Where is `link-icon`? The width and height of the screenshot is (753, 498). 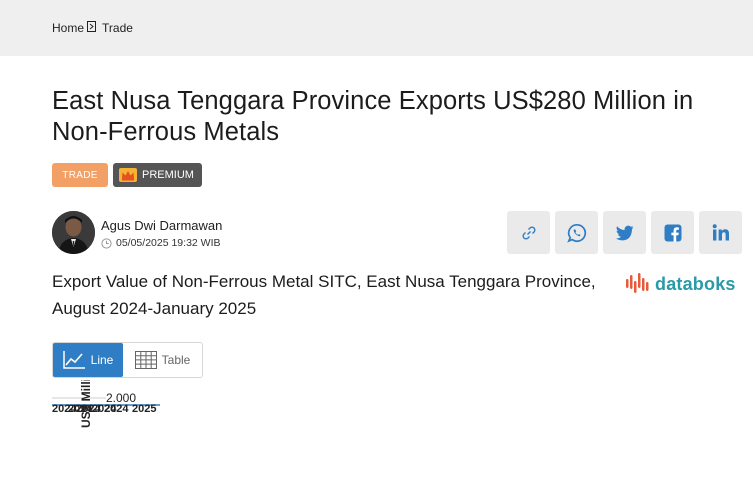 link-icon is located at coordinates (528, 232).